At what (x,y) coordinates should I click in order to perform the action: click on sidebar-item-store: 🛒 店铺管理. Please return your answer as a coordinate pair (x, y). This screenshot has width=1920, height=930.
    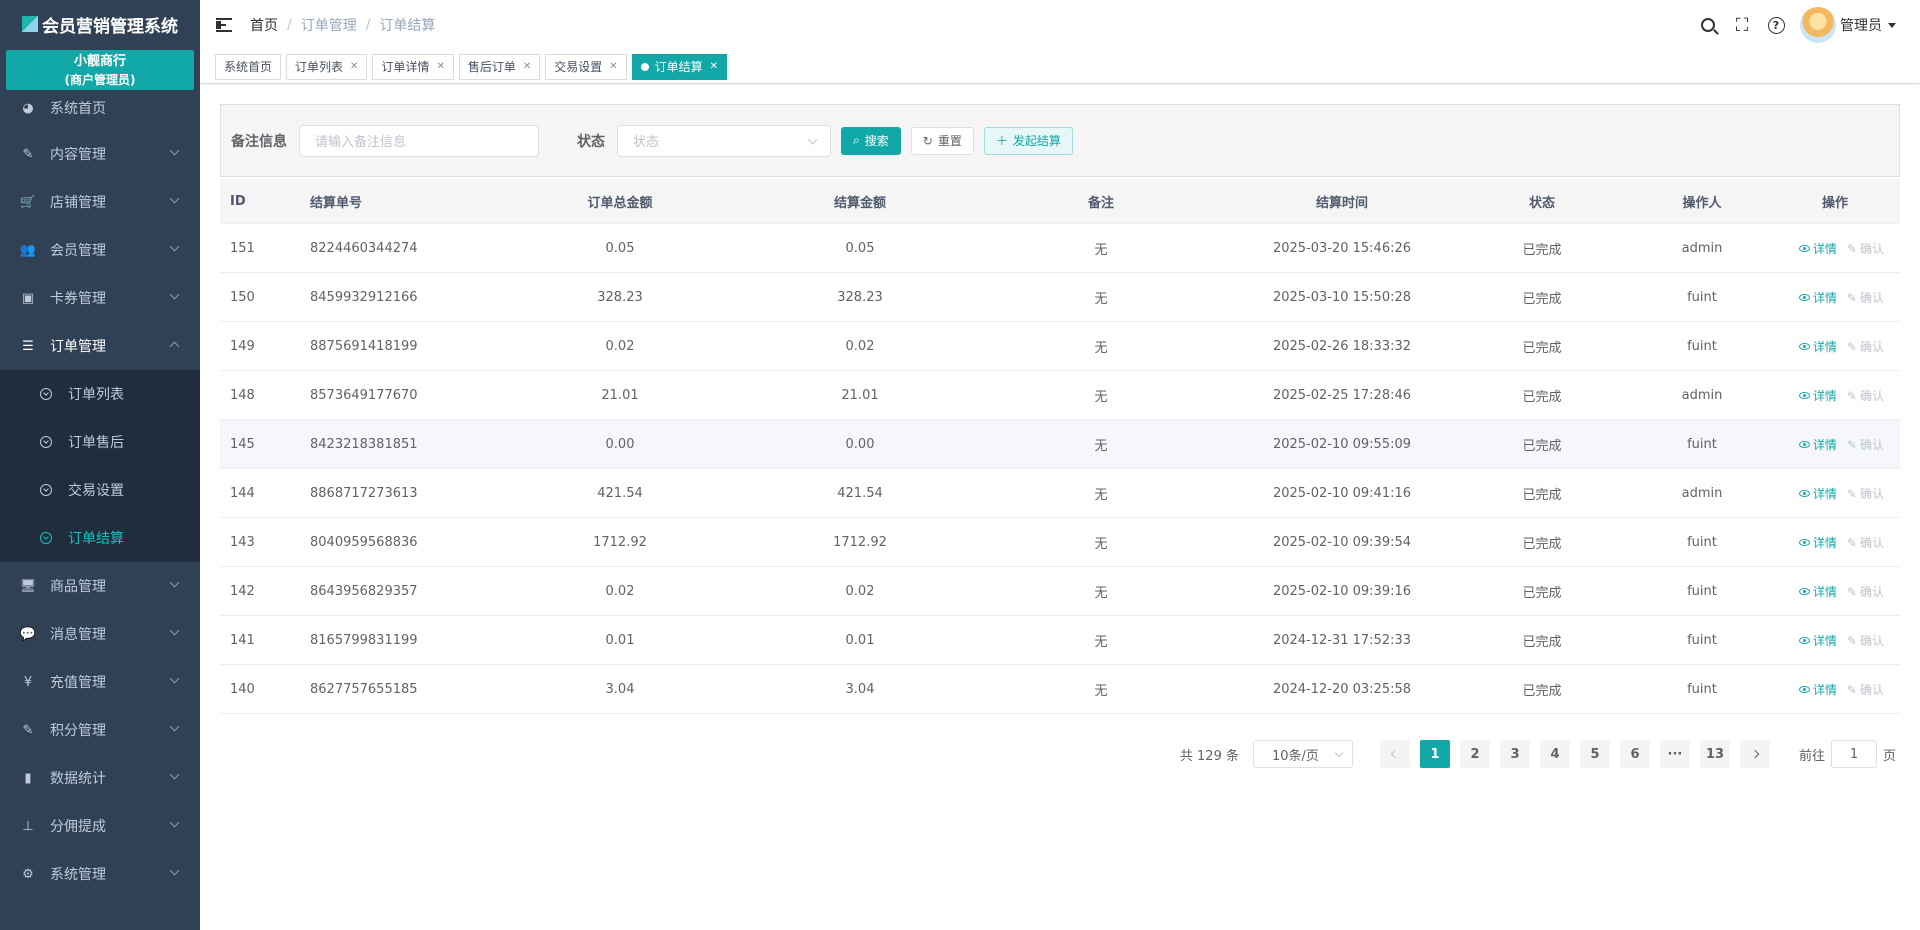
    Looking at the image, I should click on (100, 202).